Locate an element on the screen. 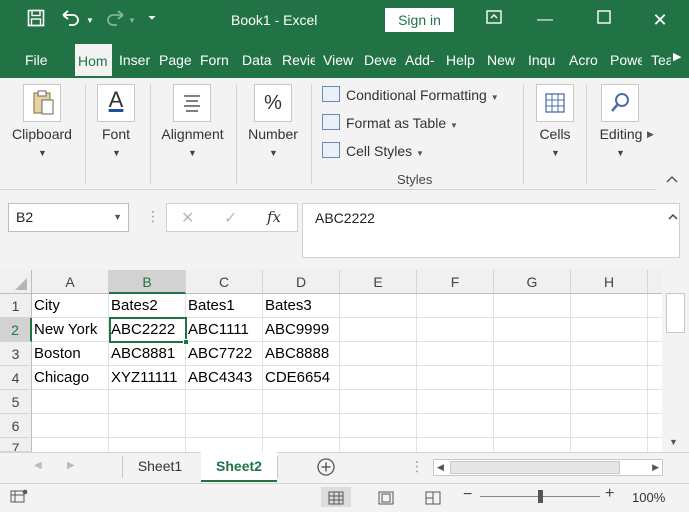  tab-inquire: Inqu is located at coordinates (544, 60).